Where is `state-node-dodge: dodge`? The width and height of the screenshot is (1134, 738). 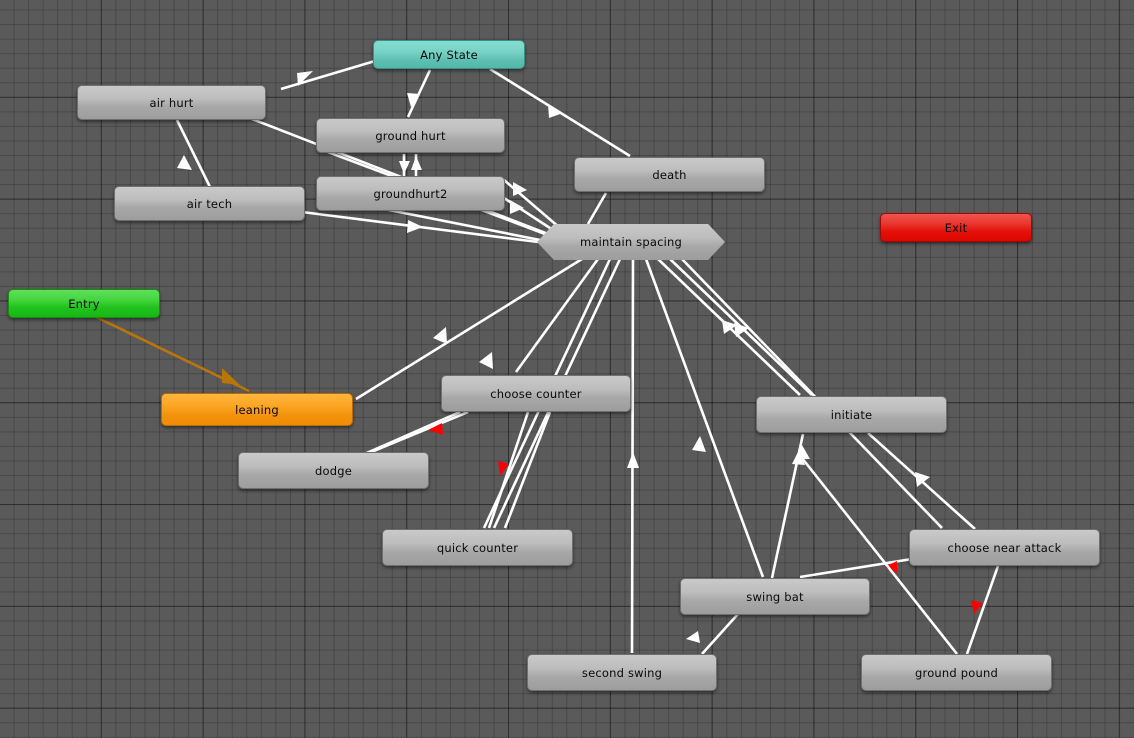 state-node-dodge: dodge is located at coordinates (333, 470).